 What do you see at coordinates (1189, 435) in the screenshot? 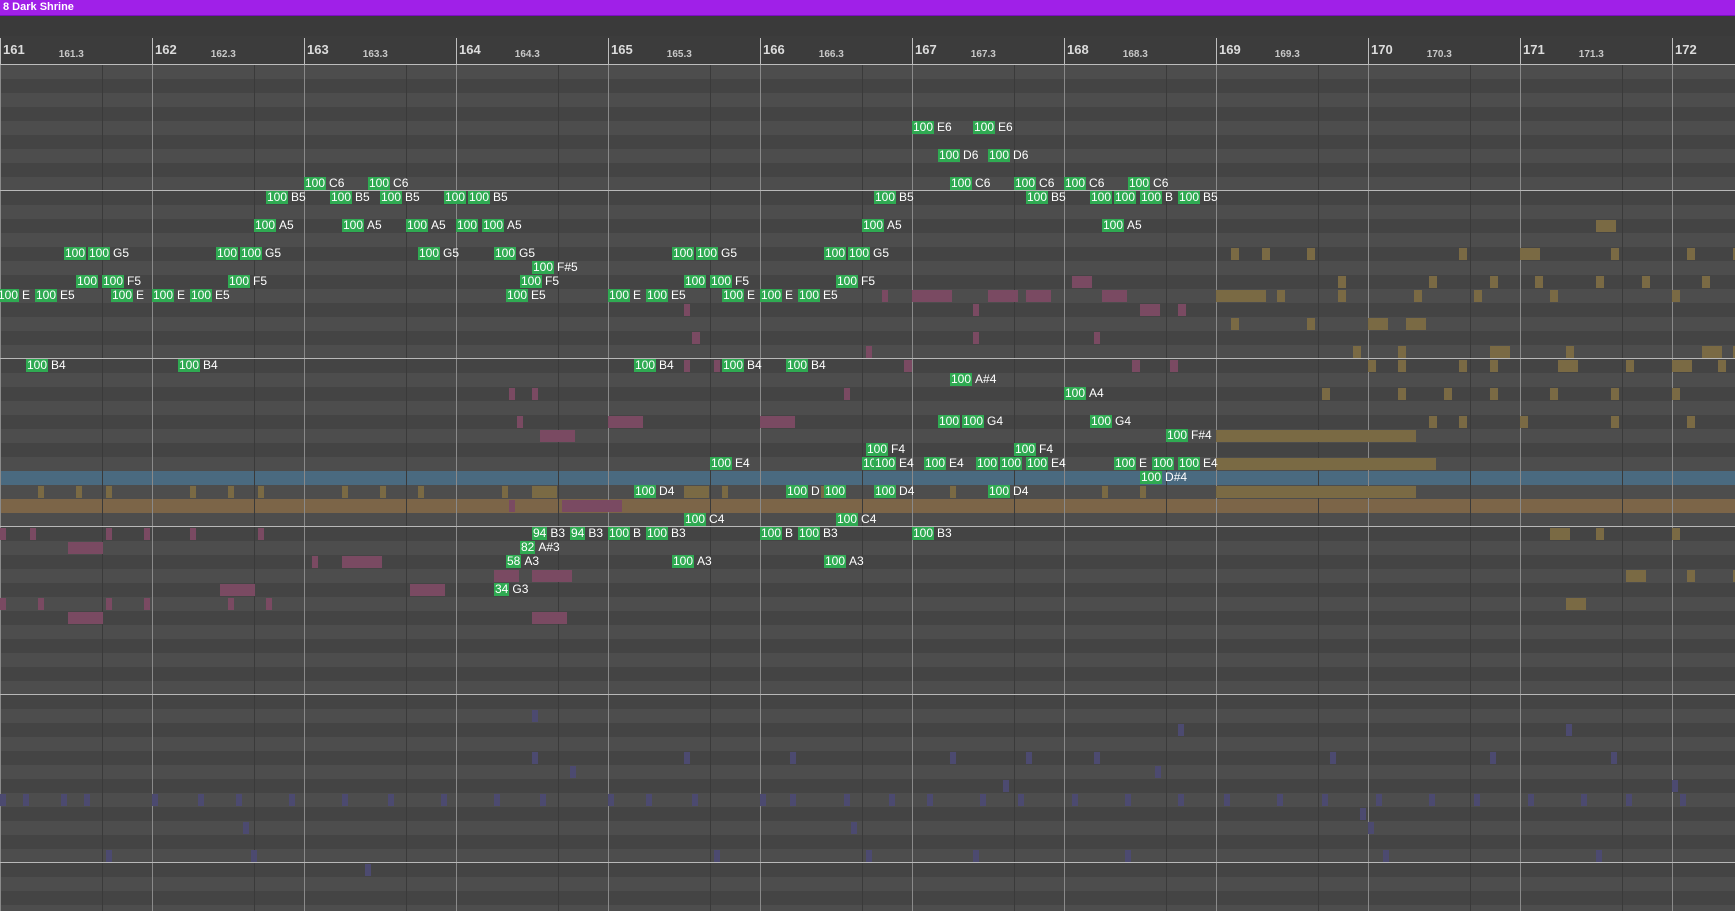
I see `midi-note: 100 F#4` at bounding box center [1189, 435].